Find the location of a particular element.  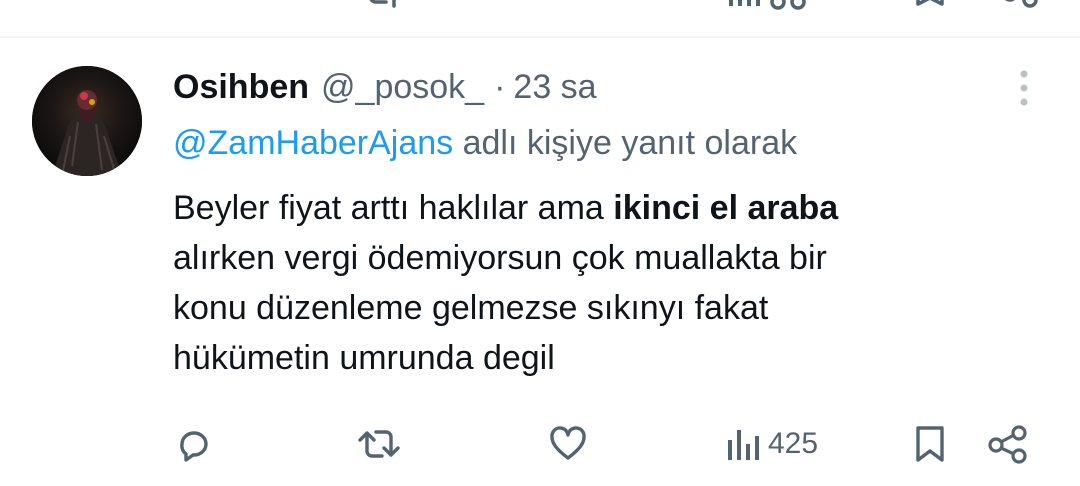

display-name: Osihben is located at coordinates (241, 87).